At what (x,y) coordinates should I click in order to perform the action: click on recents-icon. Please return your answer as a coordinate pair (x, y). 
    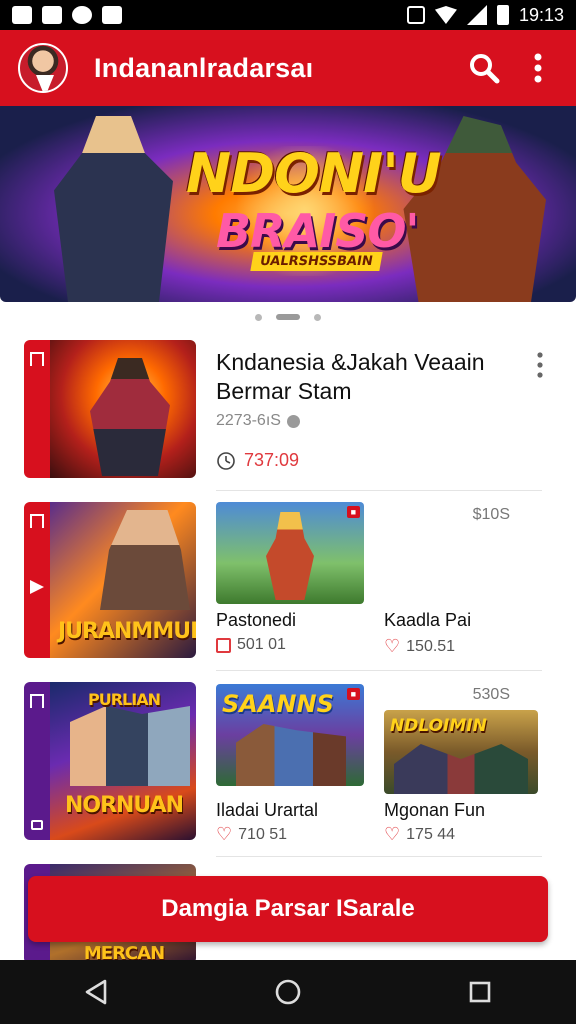
    Looking at the image, I should click on (480, 992).